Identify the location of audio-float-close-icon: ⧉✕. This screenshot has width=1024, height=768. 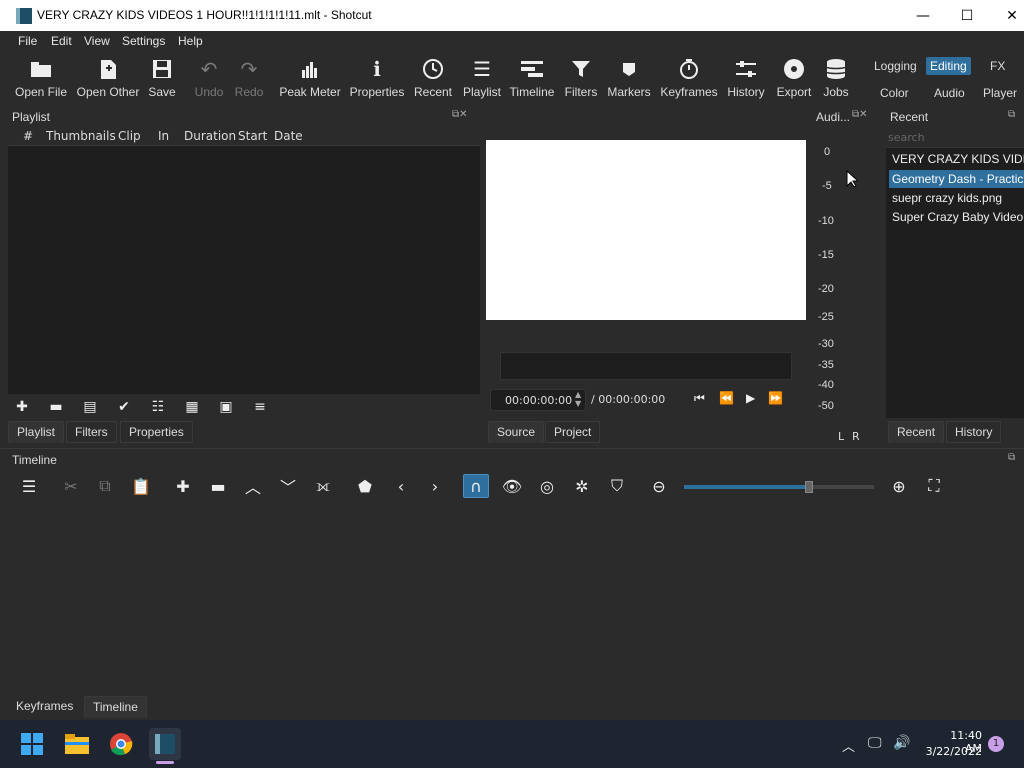
(860, 114).